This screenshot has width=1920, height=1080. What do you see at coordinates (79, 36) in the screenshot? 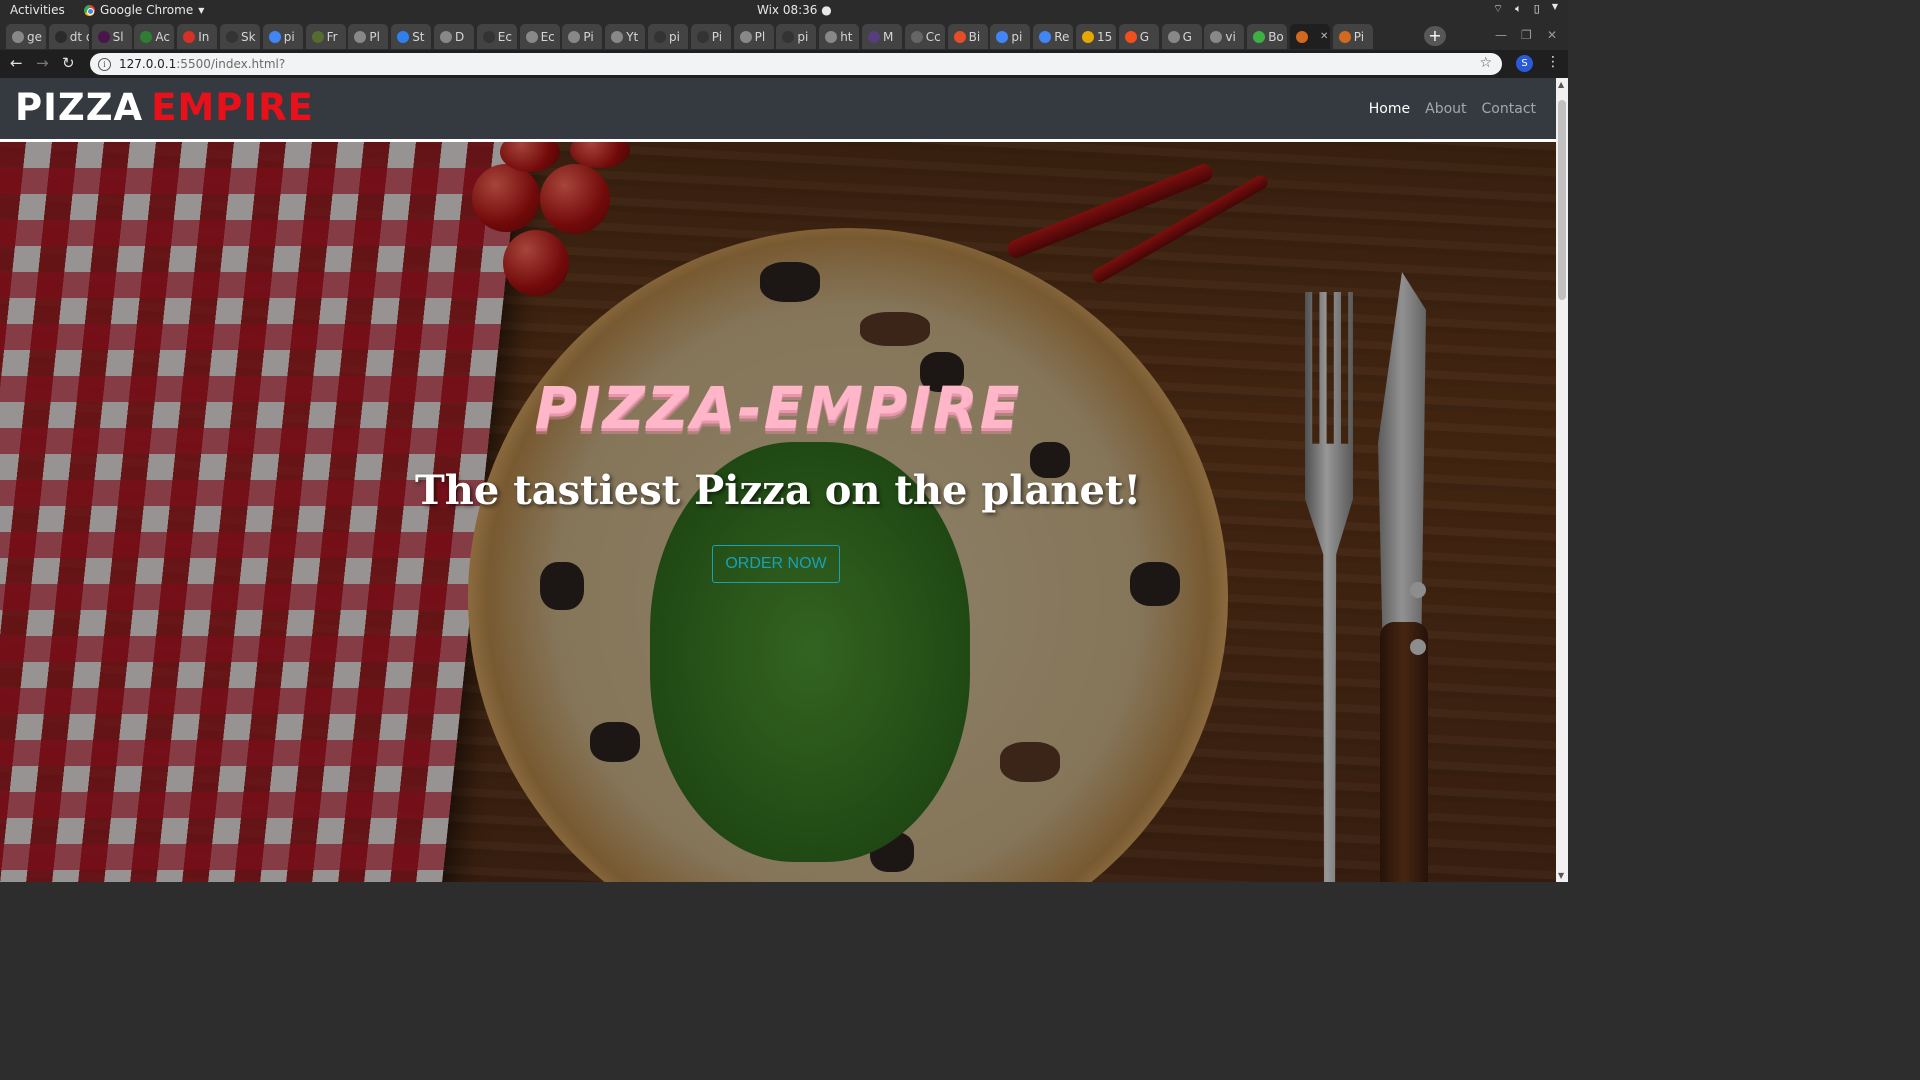
I see `tab-label: dt de` at bounding box center [79, 36].